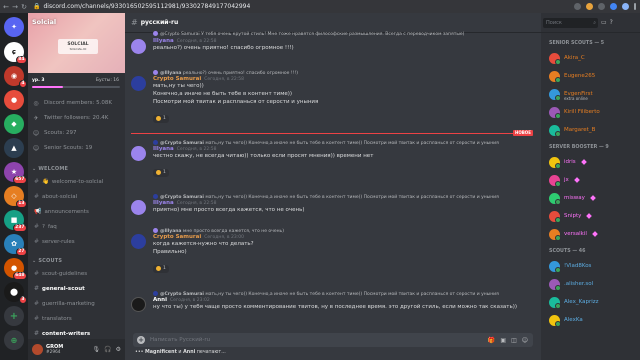  Describe the element at coordinates (97, 349) in the screenshot. I see `microphone-icon: 🎙` at that location.